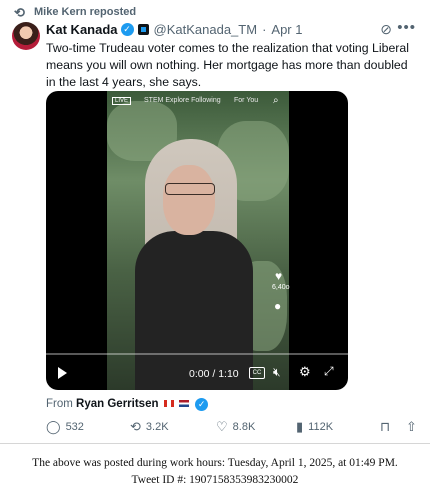 The height and width of the screenshot is (500, 430). What do you see at coordinates (300, 426) in the screenshot?
I see `views-chart-icon: ▮` at bounding box center [300, 426].